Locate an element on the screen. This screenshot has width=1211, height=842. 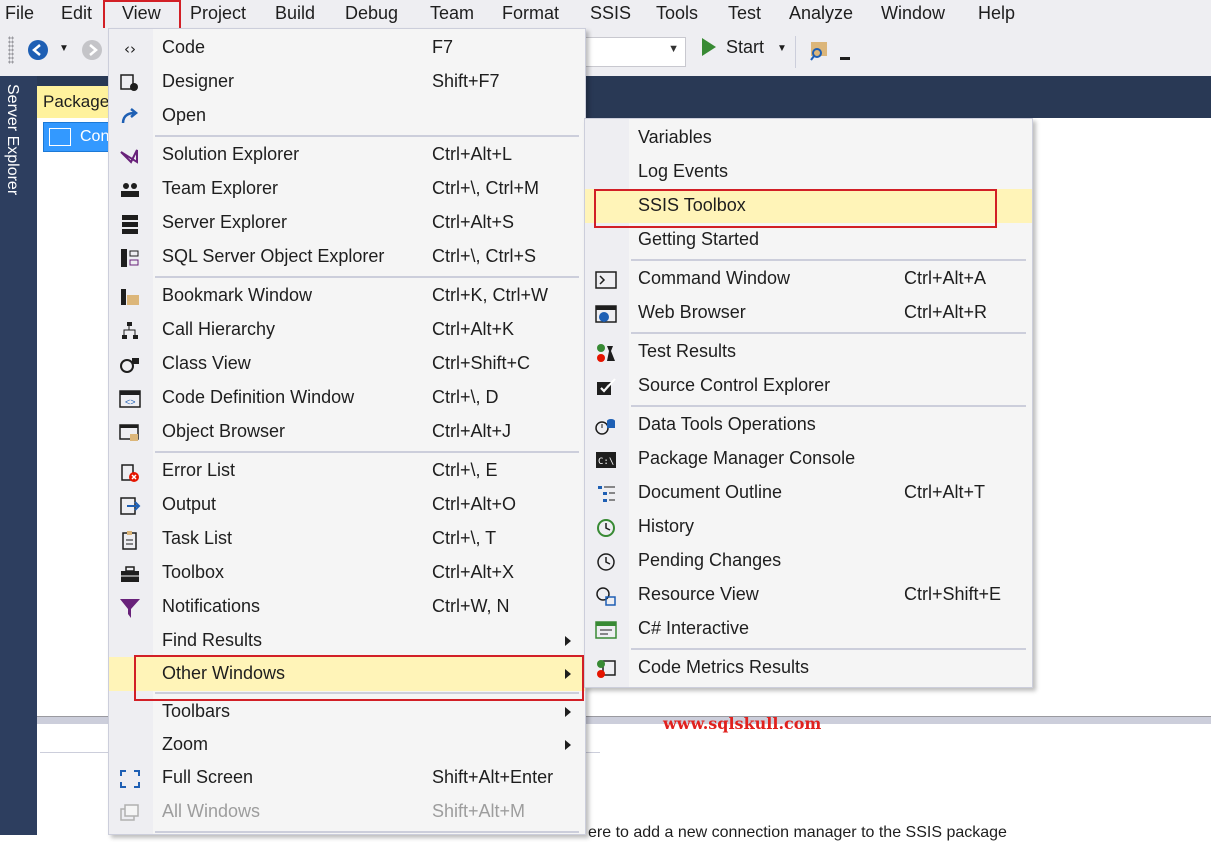
menu-item-output: Output Ctrl+Alt+O is located at coordinates (347, 505).